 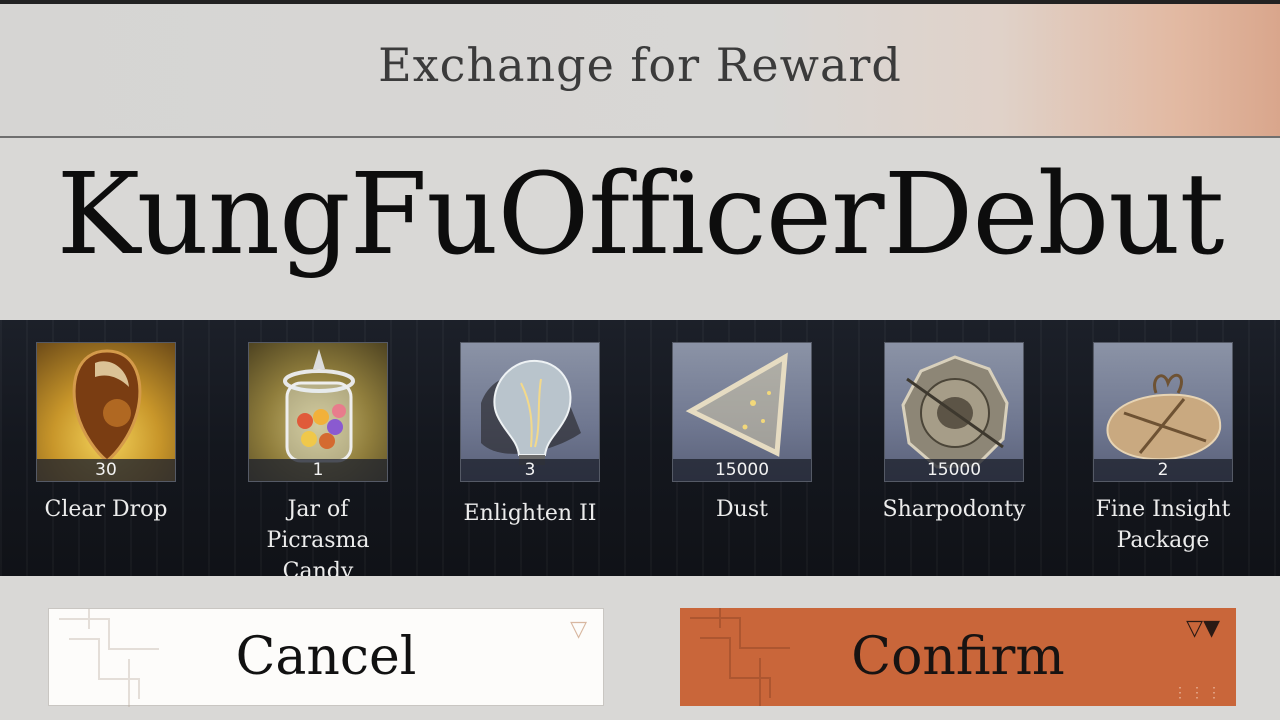 I want to click on reward-item-picrasma-candy: 1 Jar of Picrasma Candy, so click(x=318, y=464).